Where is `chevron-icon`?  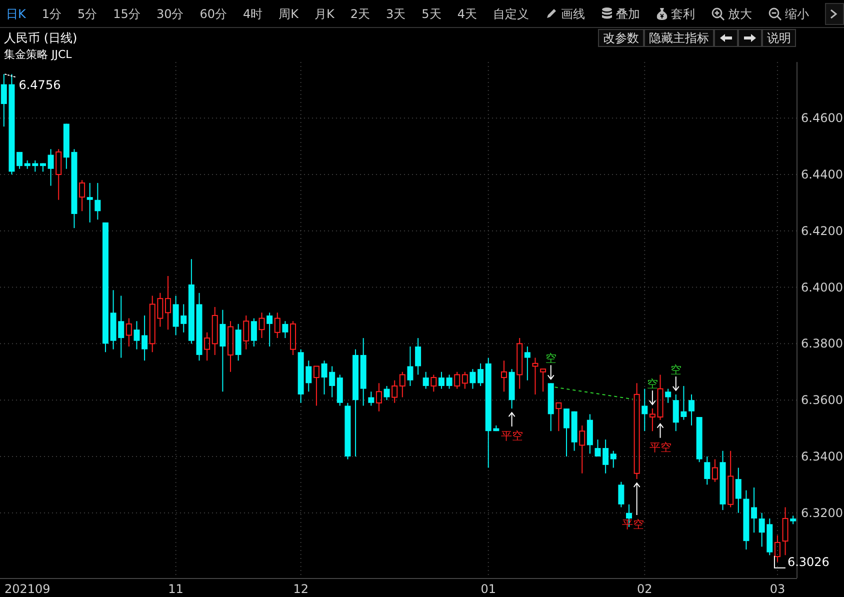
chevron-icon is located at coordinates (834, 13).